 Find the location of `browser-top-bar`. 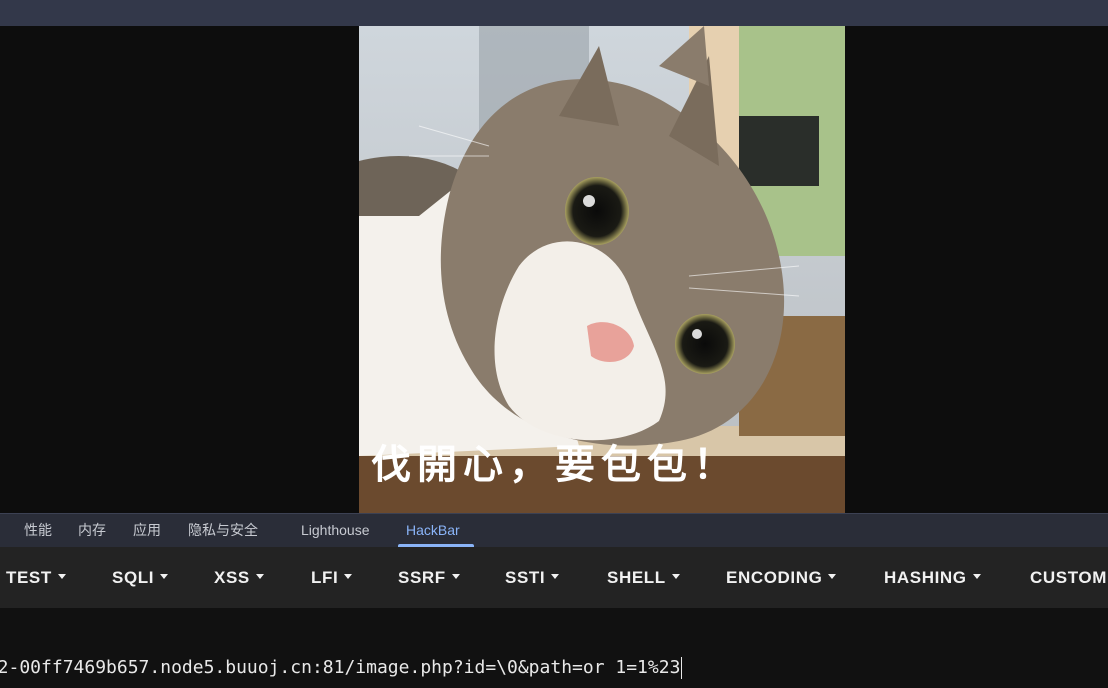

browser-top-bar is located at coordinates (554, 13).